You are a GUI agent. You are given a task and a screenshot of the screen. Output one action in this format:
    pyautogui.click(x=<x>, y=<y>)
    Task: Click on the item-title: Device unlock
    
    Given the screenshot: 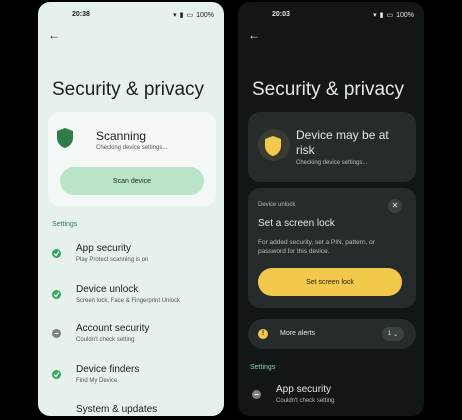 What is the action you would take?
    pyautogui.click(x=107, y=289)
    